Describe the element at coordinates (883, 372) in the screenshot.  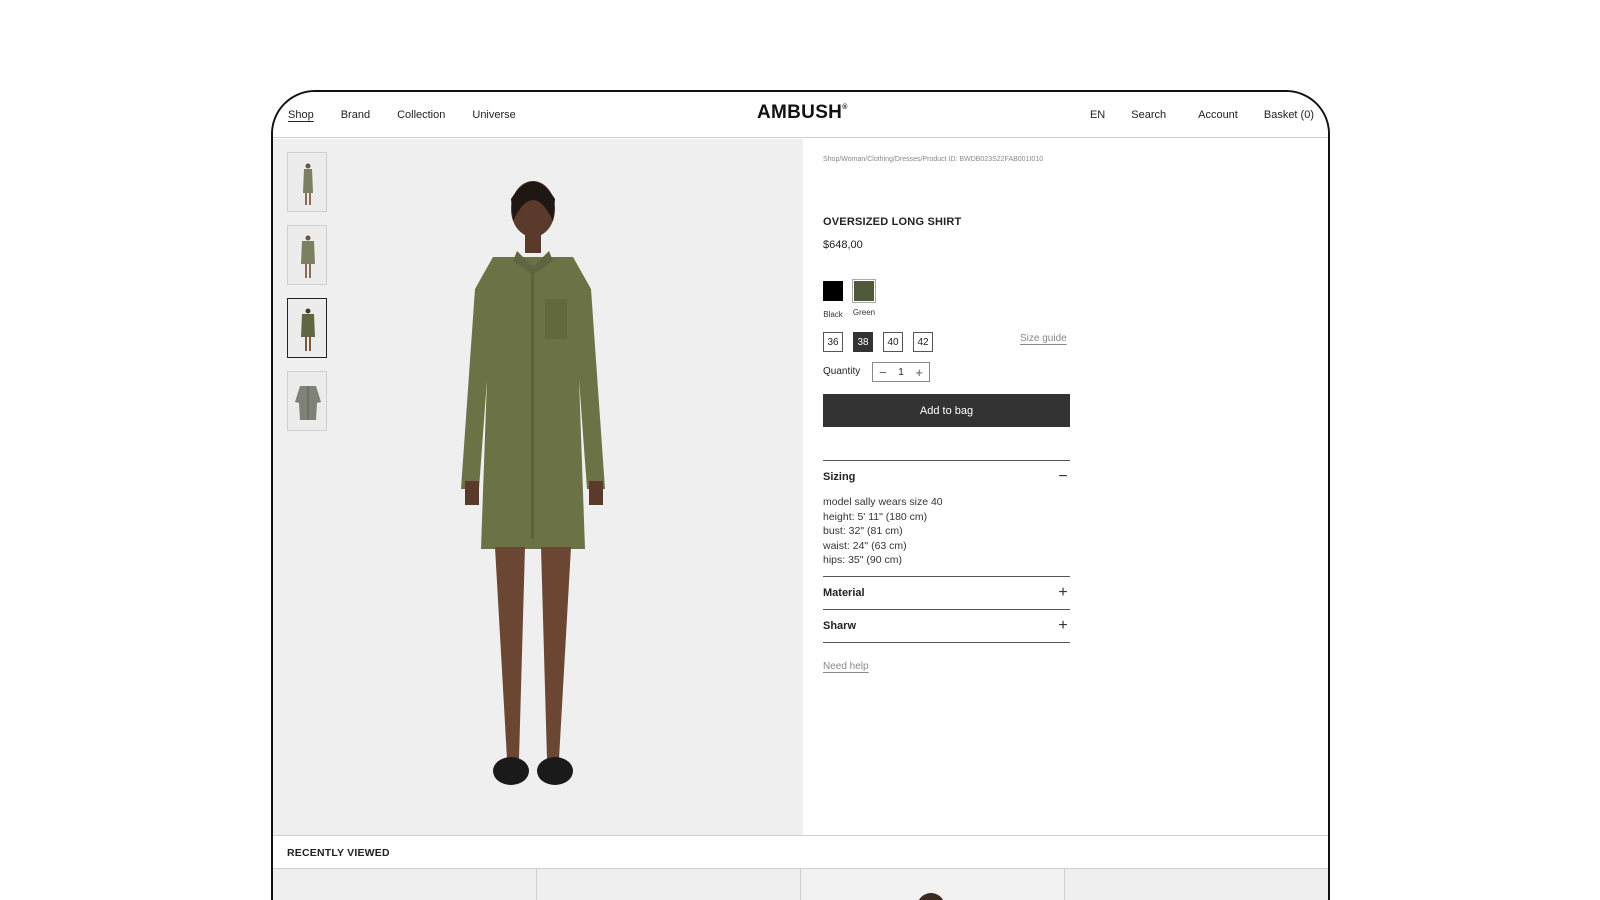
I see `minus-icon: −` at that location.